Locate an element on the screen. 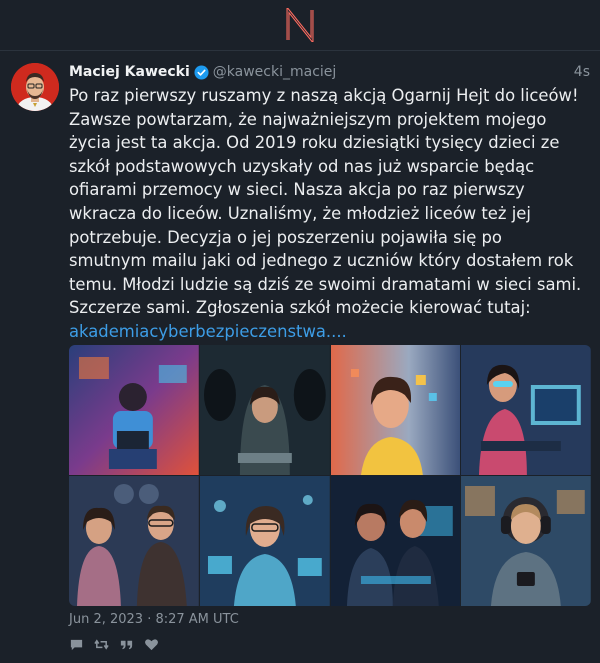 The height and width of the screenshot is (663, 600). nitter-logo-icon is located at coordinates (300, 25).